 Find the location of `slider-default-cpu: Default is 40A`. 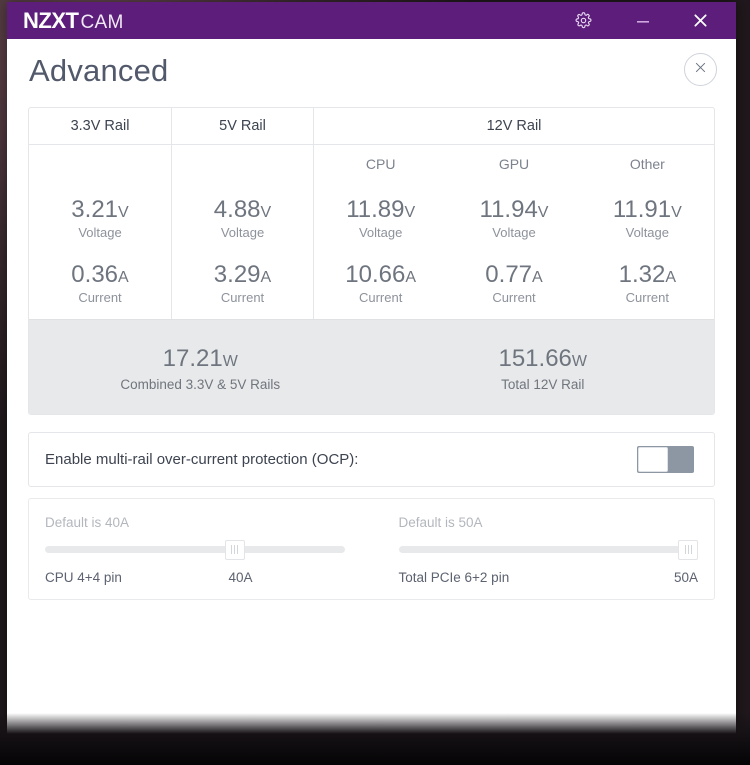

slider-default-cpu: Default is 40A is located at coordinates (87, 522).